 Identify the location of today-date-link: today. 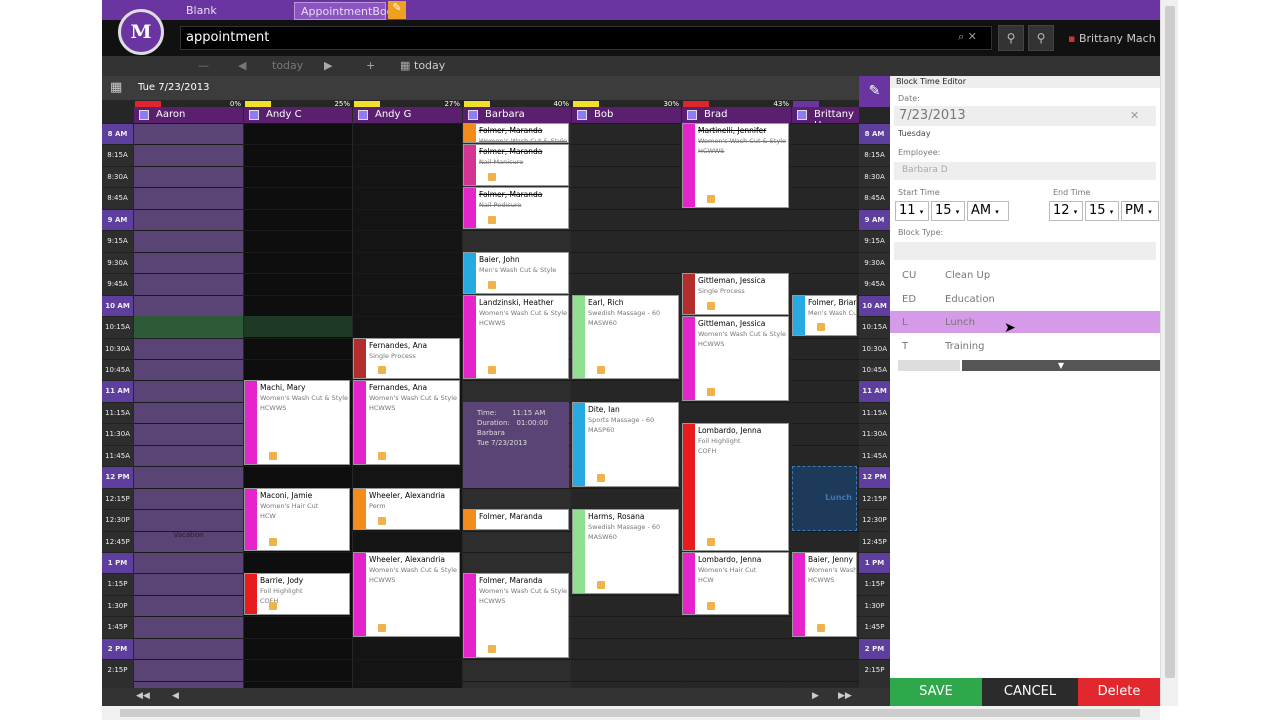
(429, 65).